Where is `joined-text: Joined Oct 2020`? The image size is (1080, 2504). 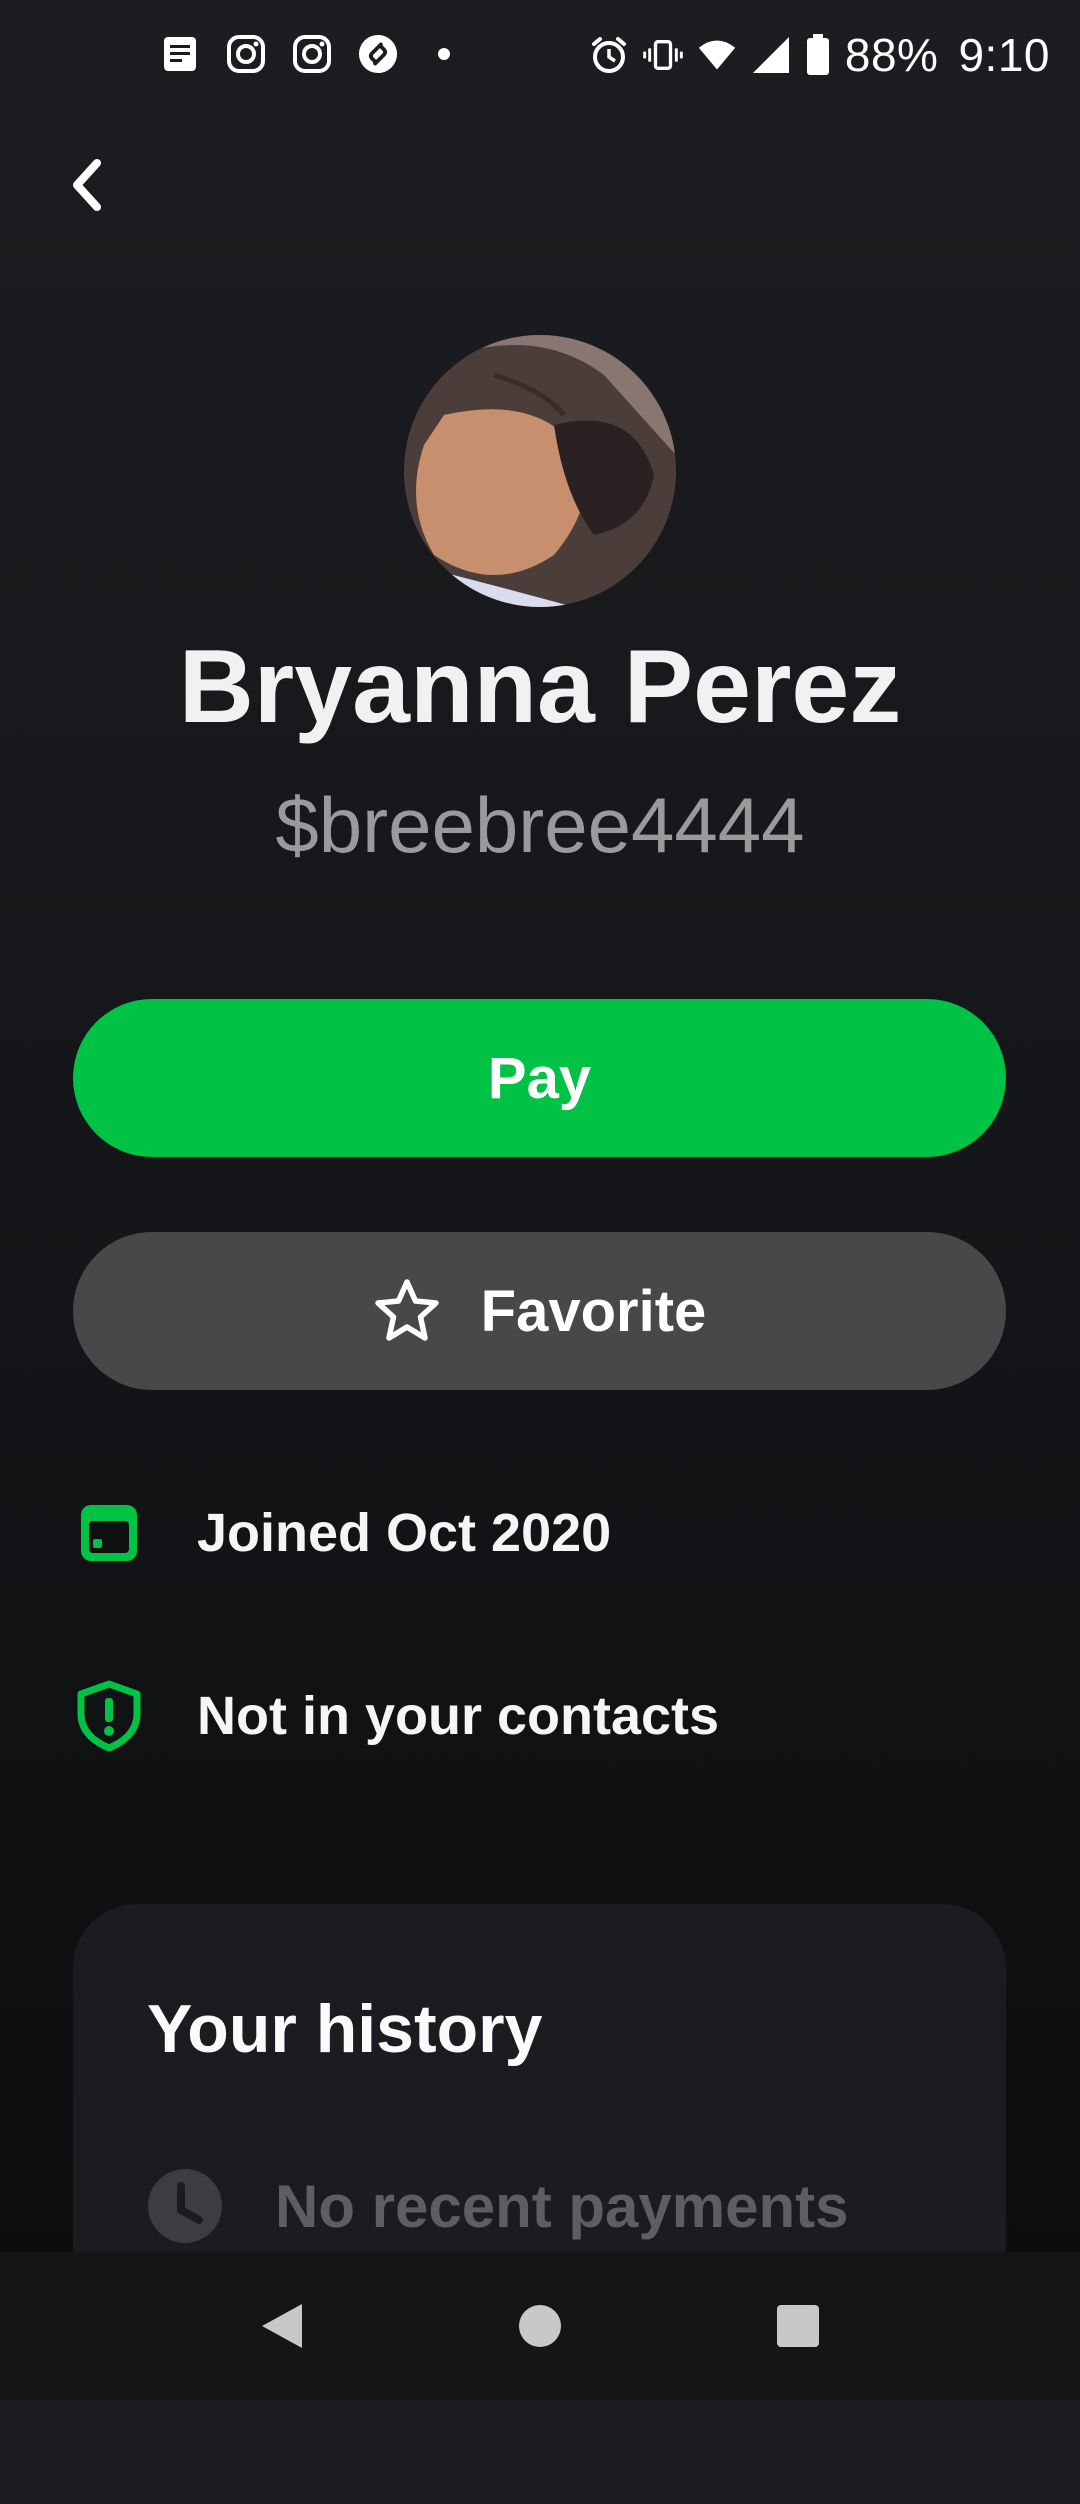
joined-text: Joined Oct 2020 is located at coordinates (404, 1533).